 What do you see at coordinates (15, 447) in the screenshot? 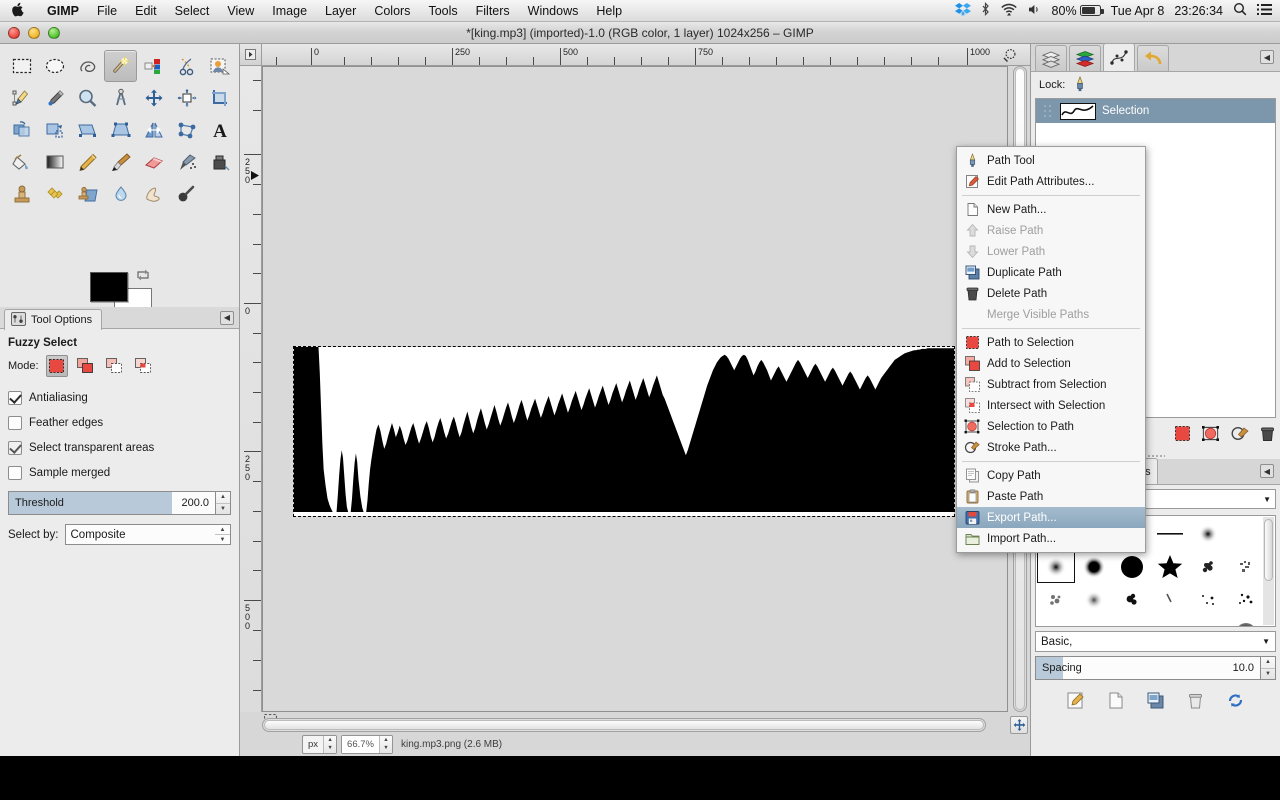
I see `select-transparent-areas-checkbox` at bounding box center [15, 447].